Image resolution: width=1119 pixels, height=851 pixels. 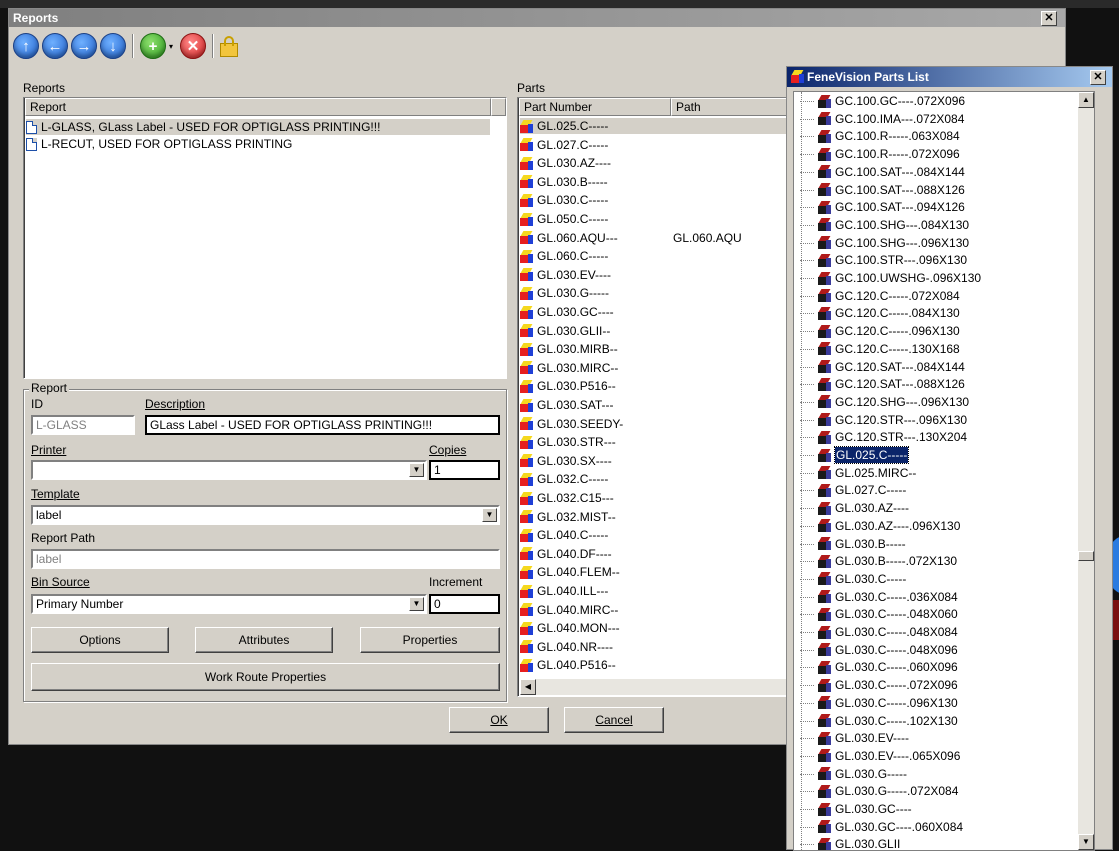 I want to click on work-route-properties-button: Work Route Properties, so click(x=265, y=677).